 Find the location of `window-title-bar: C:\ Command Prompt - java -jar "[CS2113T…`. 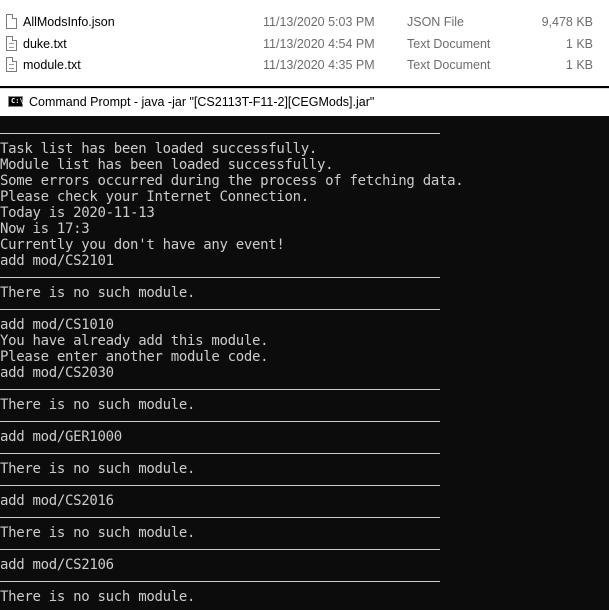

window-title-bar: C:\ Command Prompt - java -jar "[CS2113T… is located at coordinates (304, 102).